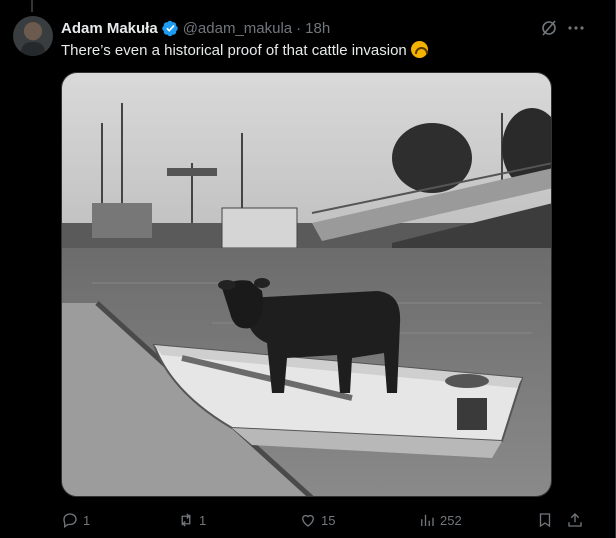 This screenshot has height=538, width=616. I want to click on reply-icon, so click(70, 521).